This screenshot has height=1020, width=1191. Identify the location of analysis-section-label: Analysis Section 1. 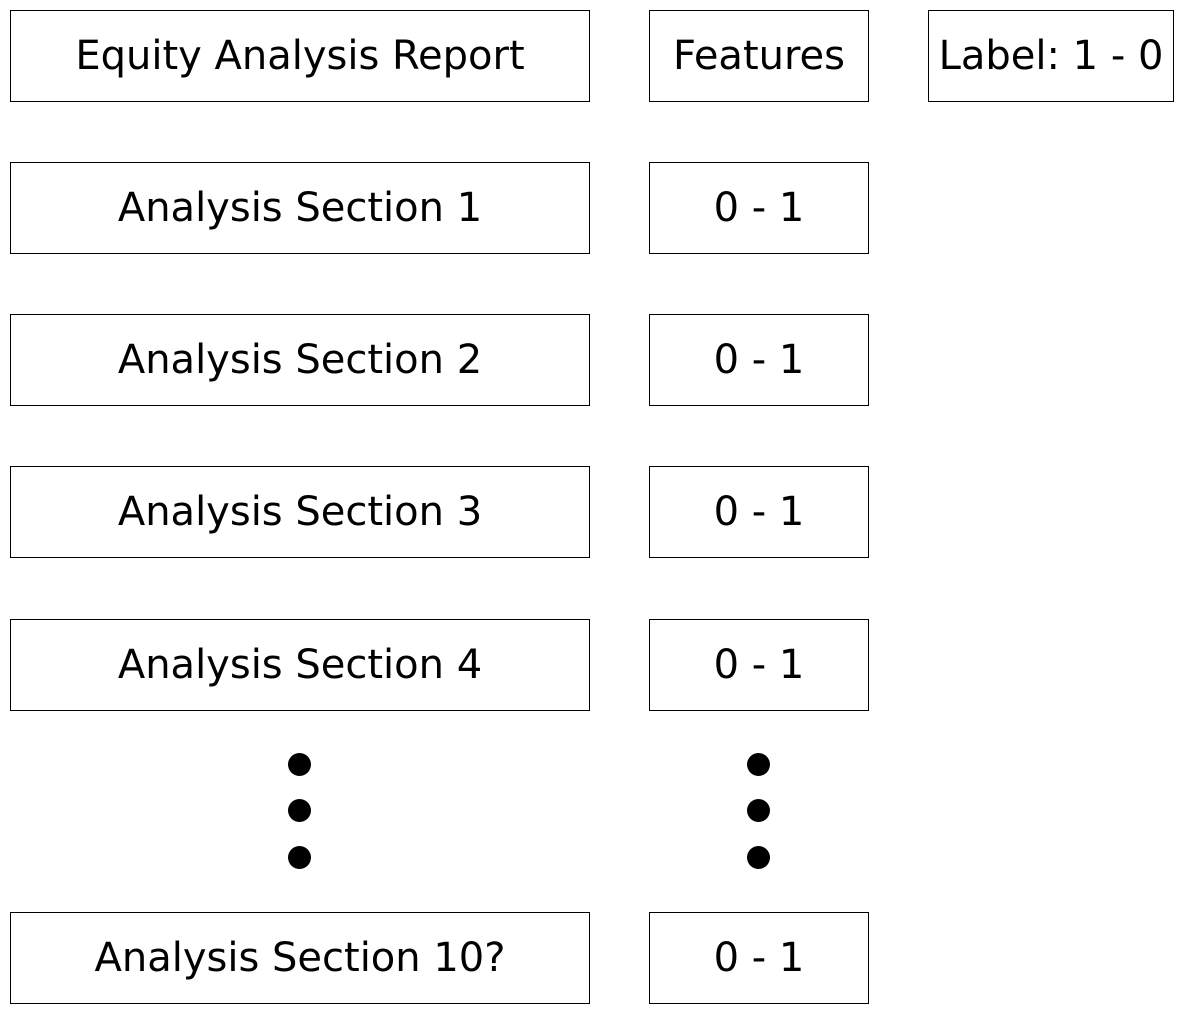
(300, 208).